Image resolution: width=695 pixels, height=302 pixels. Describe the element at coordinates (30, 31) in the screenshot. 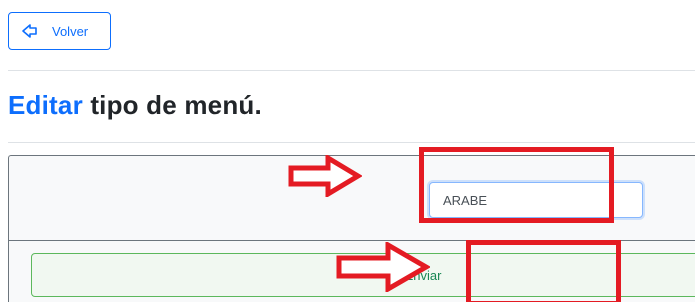

I see `back-arrow-icon` at that location.